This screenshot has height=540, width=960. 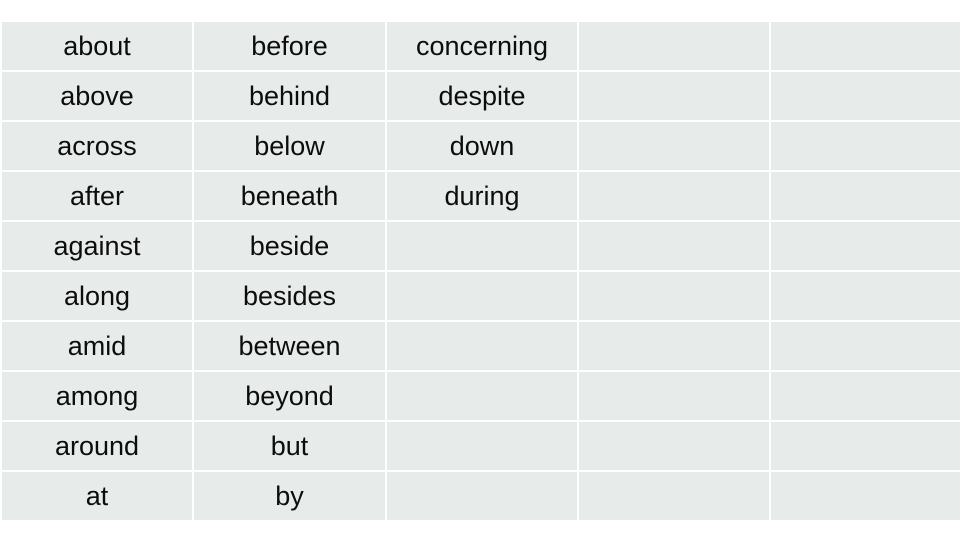 I want to click on table-cell: but, so click(x=289, y=446).